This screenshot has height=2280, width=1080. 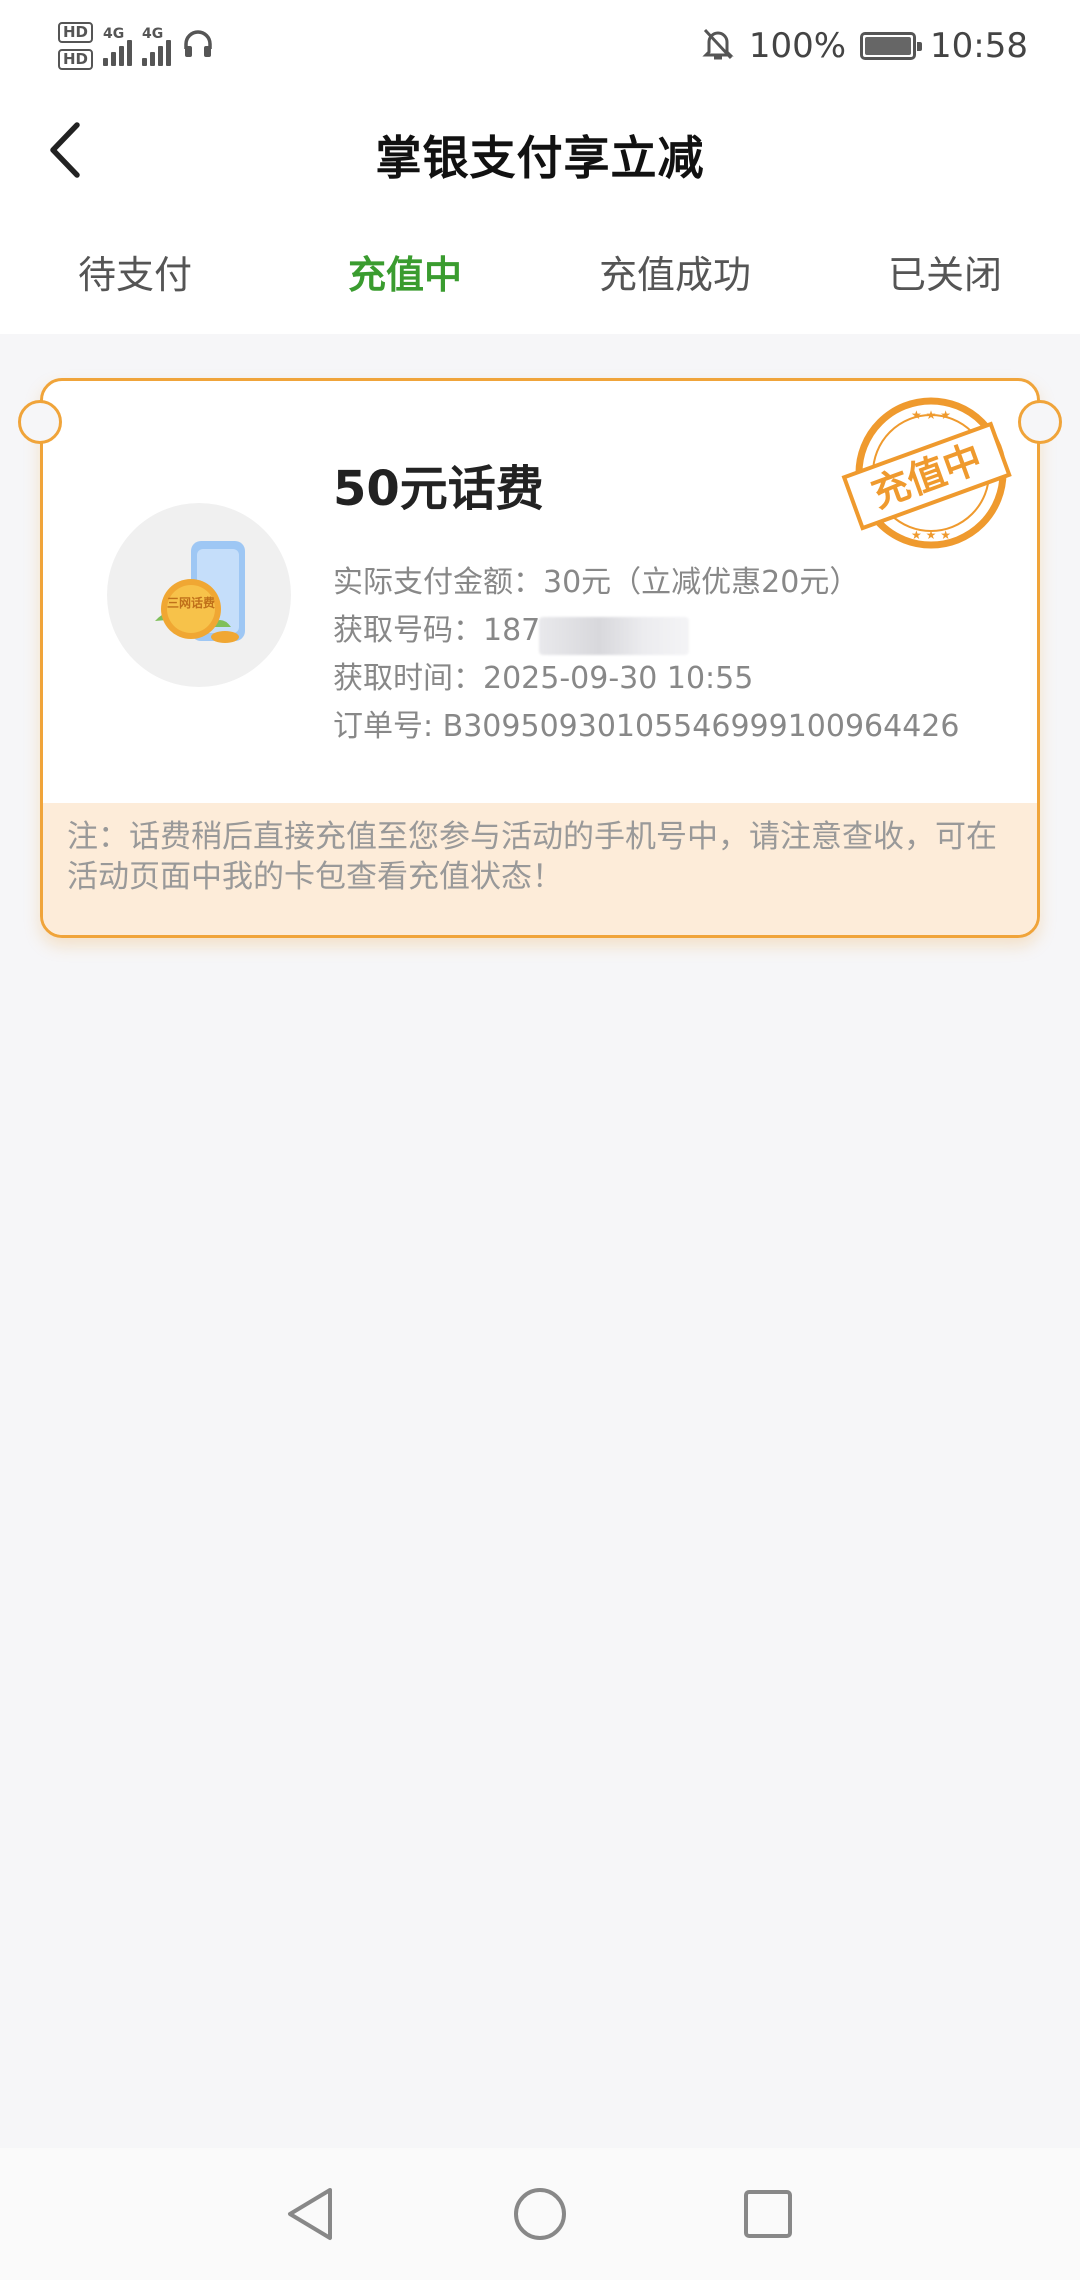 What do you see at coordinates (135, 271) in the screenshot?
I see `tab-pending-payment: 待支付` at bounding box center [135, 271].